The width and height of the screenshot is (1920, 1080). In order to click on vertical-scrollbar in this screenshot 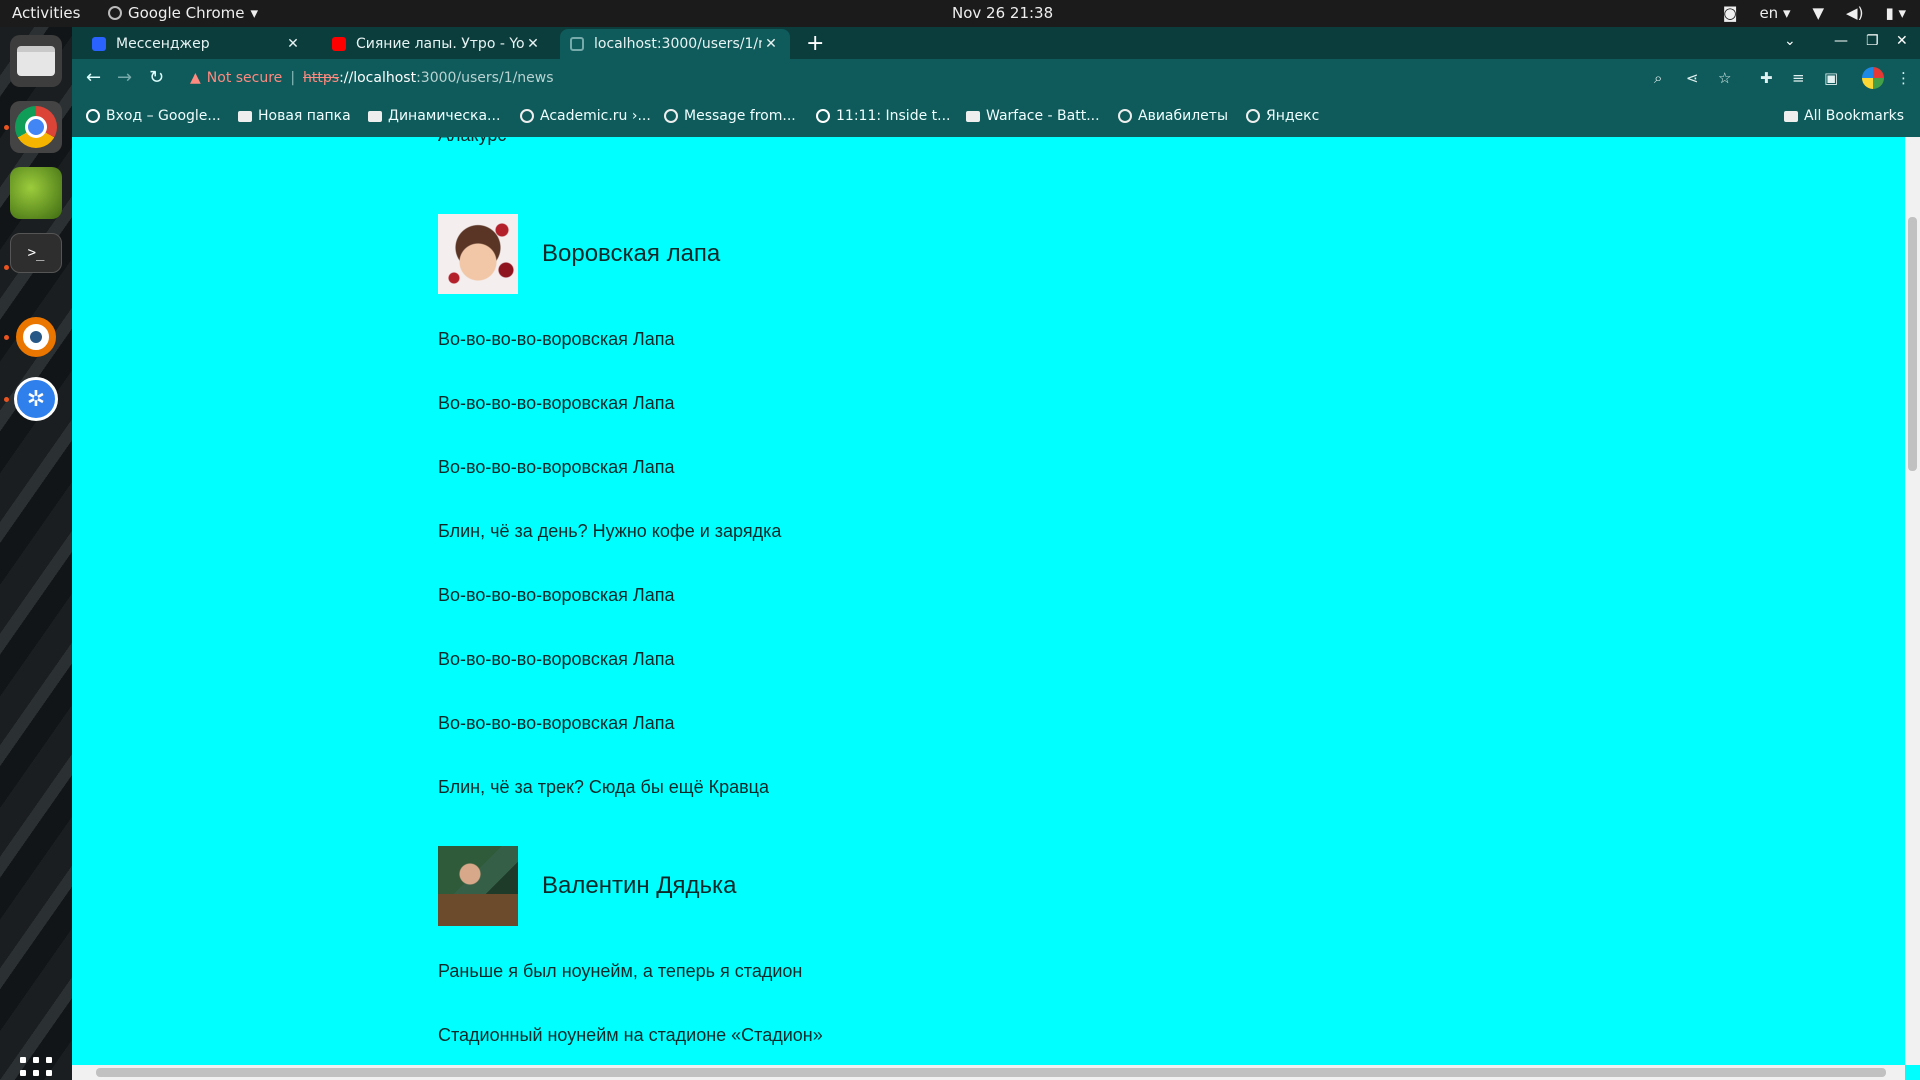, I will do `click(1912, 601)`.